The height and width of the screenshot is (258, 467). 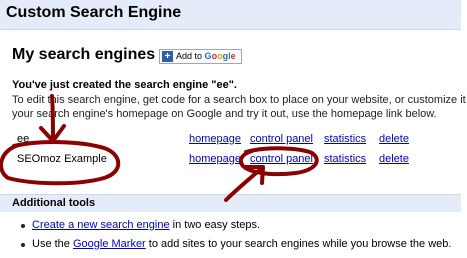 I want to click on add-to-label: Add to, so click(x=189, y=56).